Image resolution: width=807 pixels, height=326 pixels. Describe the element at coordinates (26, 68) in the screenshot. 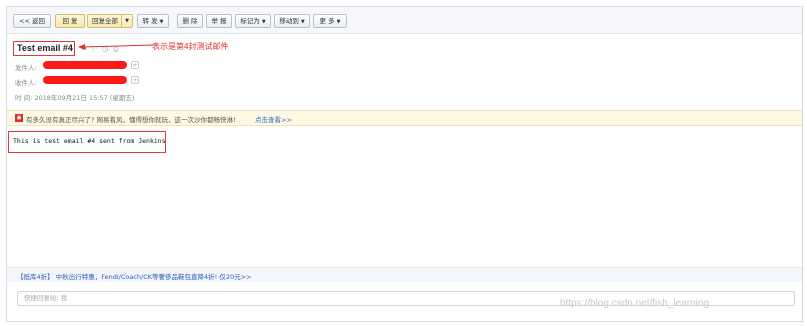

I see `from-label: 发件人:` at that location.